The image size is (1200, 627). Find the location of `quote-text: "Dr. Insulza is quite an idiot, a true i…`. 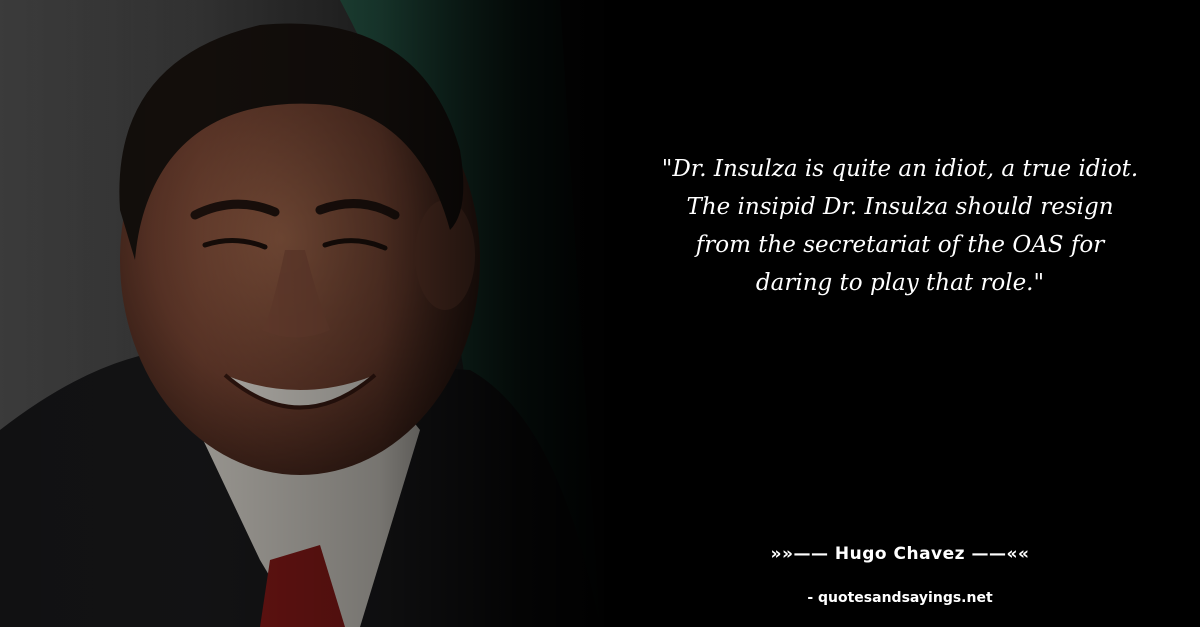

quote-text: "Dr. Insulza is quite an idiot, a true i… is located at coordinates (900, 226).